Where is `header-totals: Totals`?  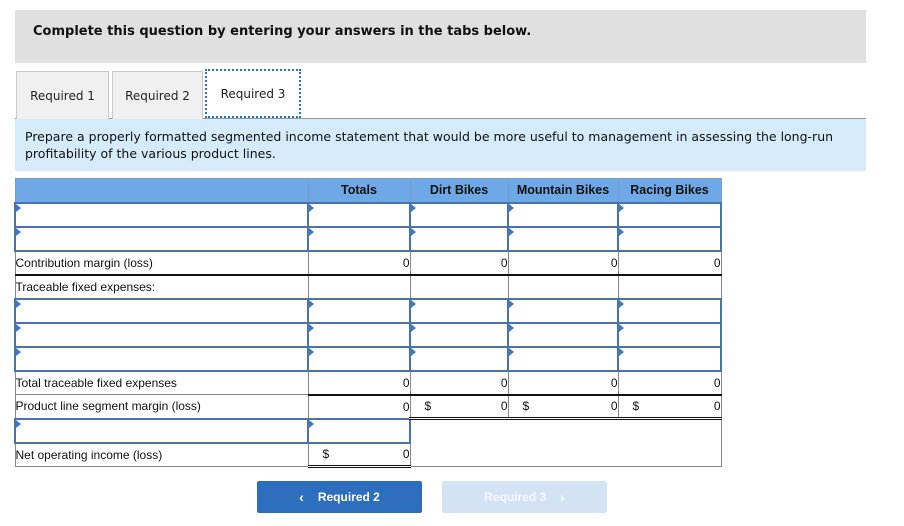 header-totals: Totals is located at coordinates (359, 190).